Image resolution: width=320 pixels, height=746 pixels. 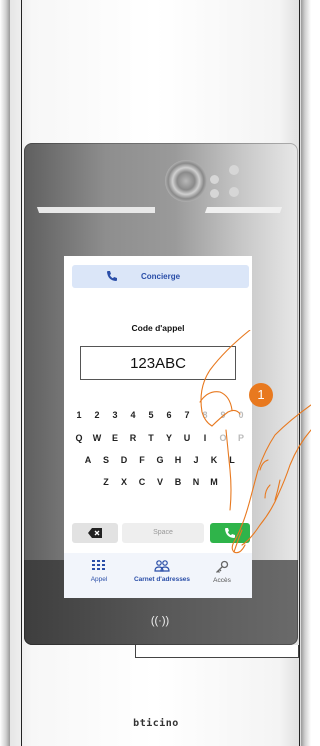 What do you see at coordinates (106, 482) in the screenshot?
I see `key-z: Z` at bounding box center [106, 482].